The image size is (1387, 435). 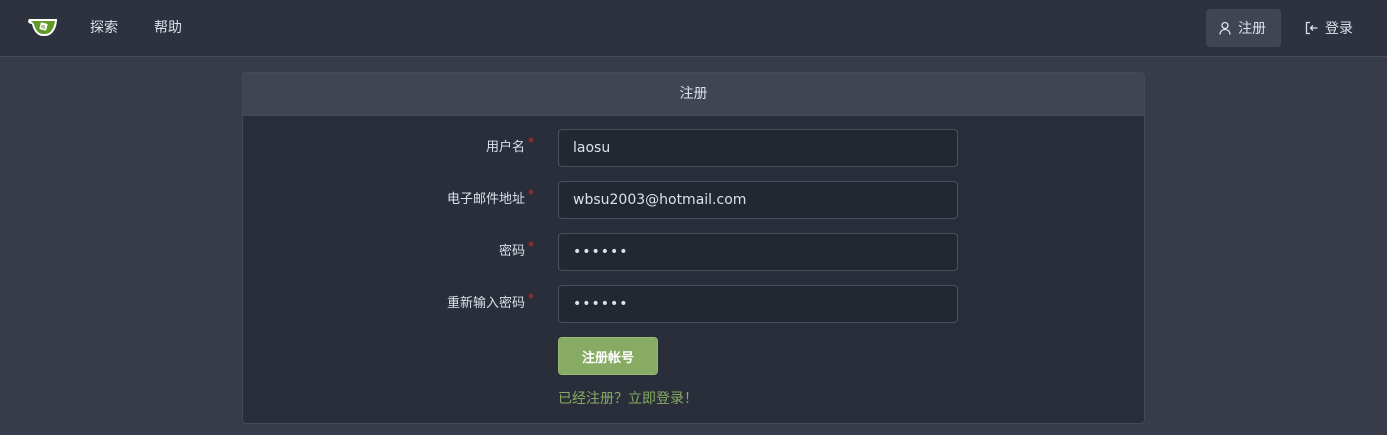 What do you see at coordinates (44, 27) in the screenshot?
I see `gitea-logo-icon` at bounding box center [44, 27].